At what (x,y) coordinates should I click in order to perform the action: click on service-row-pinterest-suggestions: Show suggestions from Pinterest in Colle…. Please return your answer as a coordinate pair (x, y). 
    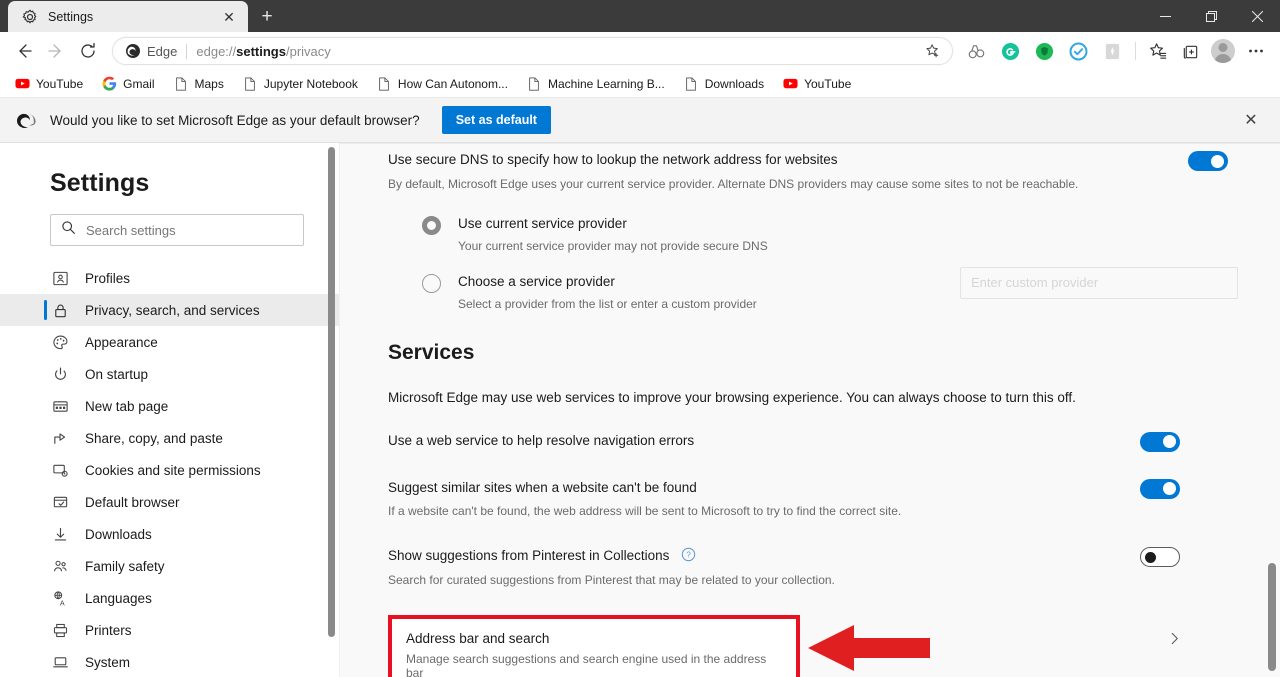
    Looking at the image, I should click on (808, 567).